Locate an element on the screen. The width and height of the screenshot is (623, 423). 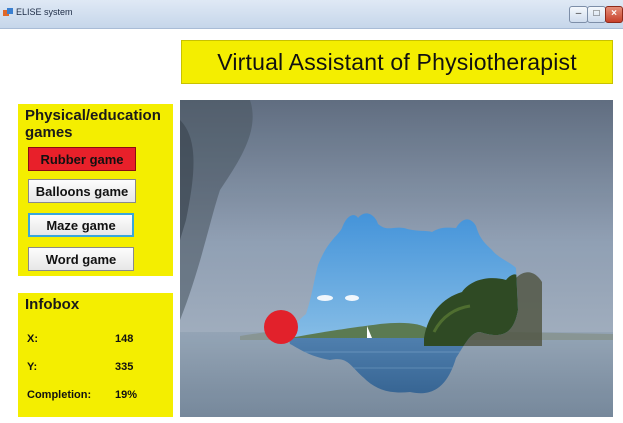
app-icon is located at coordinates (8, 12).